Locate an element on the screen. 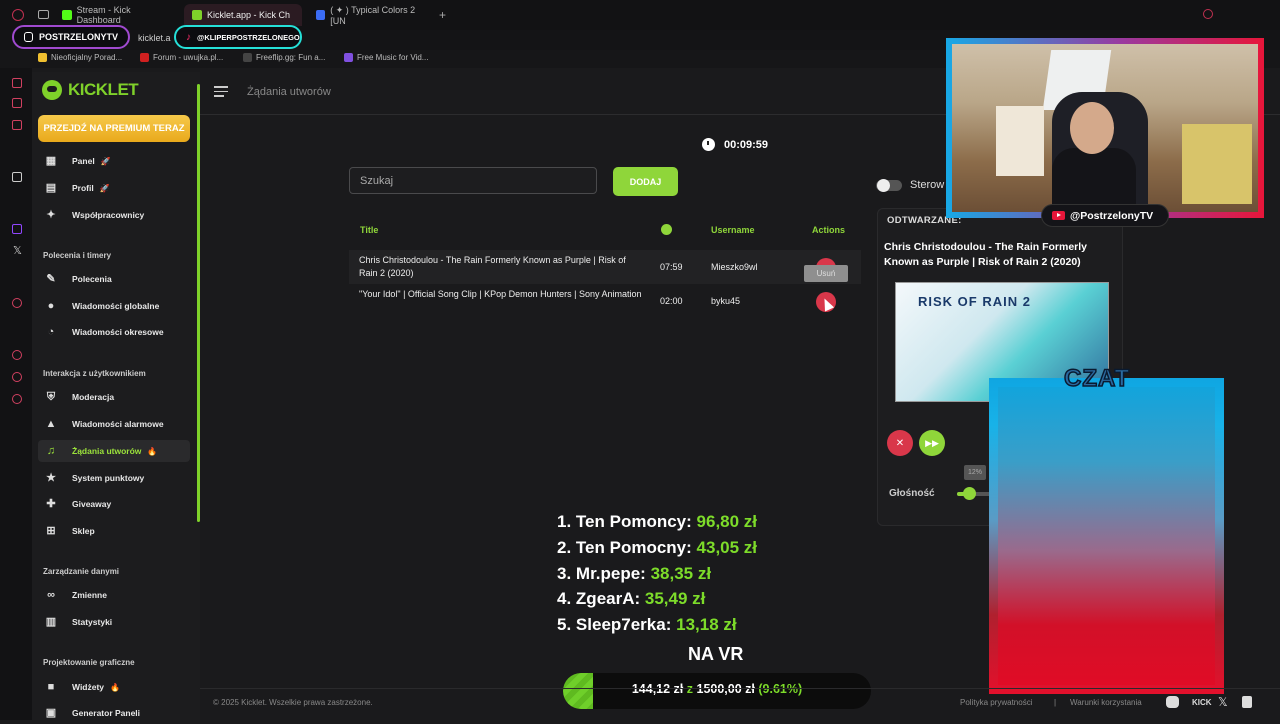 Image resolution: width=1280 pixels, height=724 pixels. sidebar-item-moderation: ⛨ Moderacja is located at coordinates (114, 397).